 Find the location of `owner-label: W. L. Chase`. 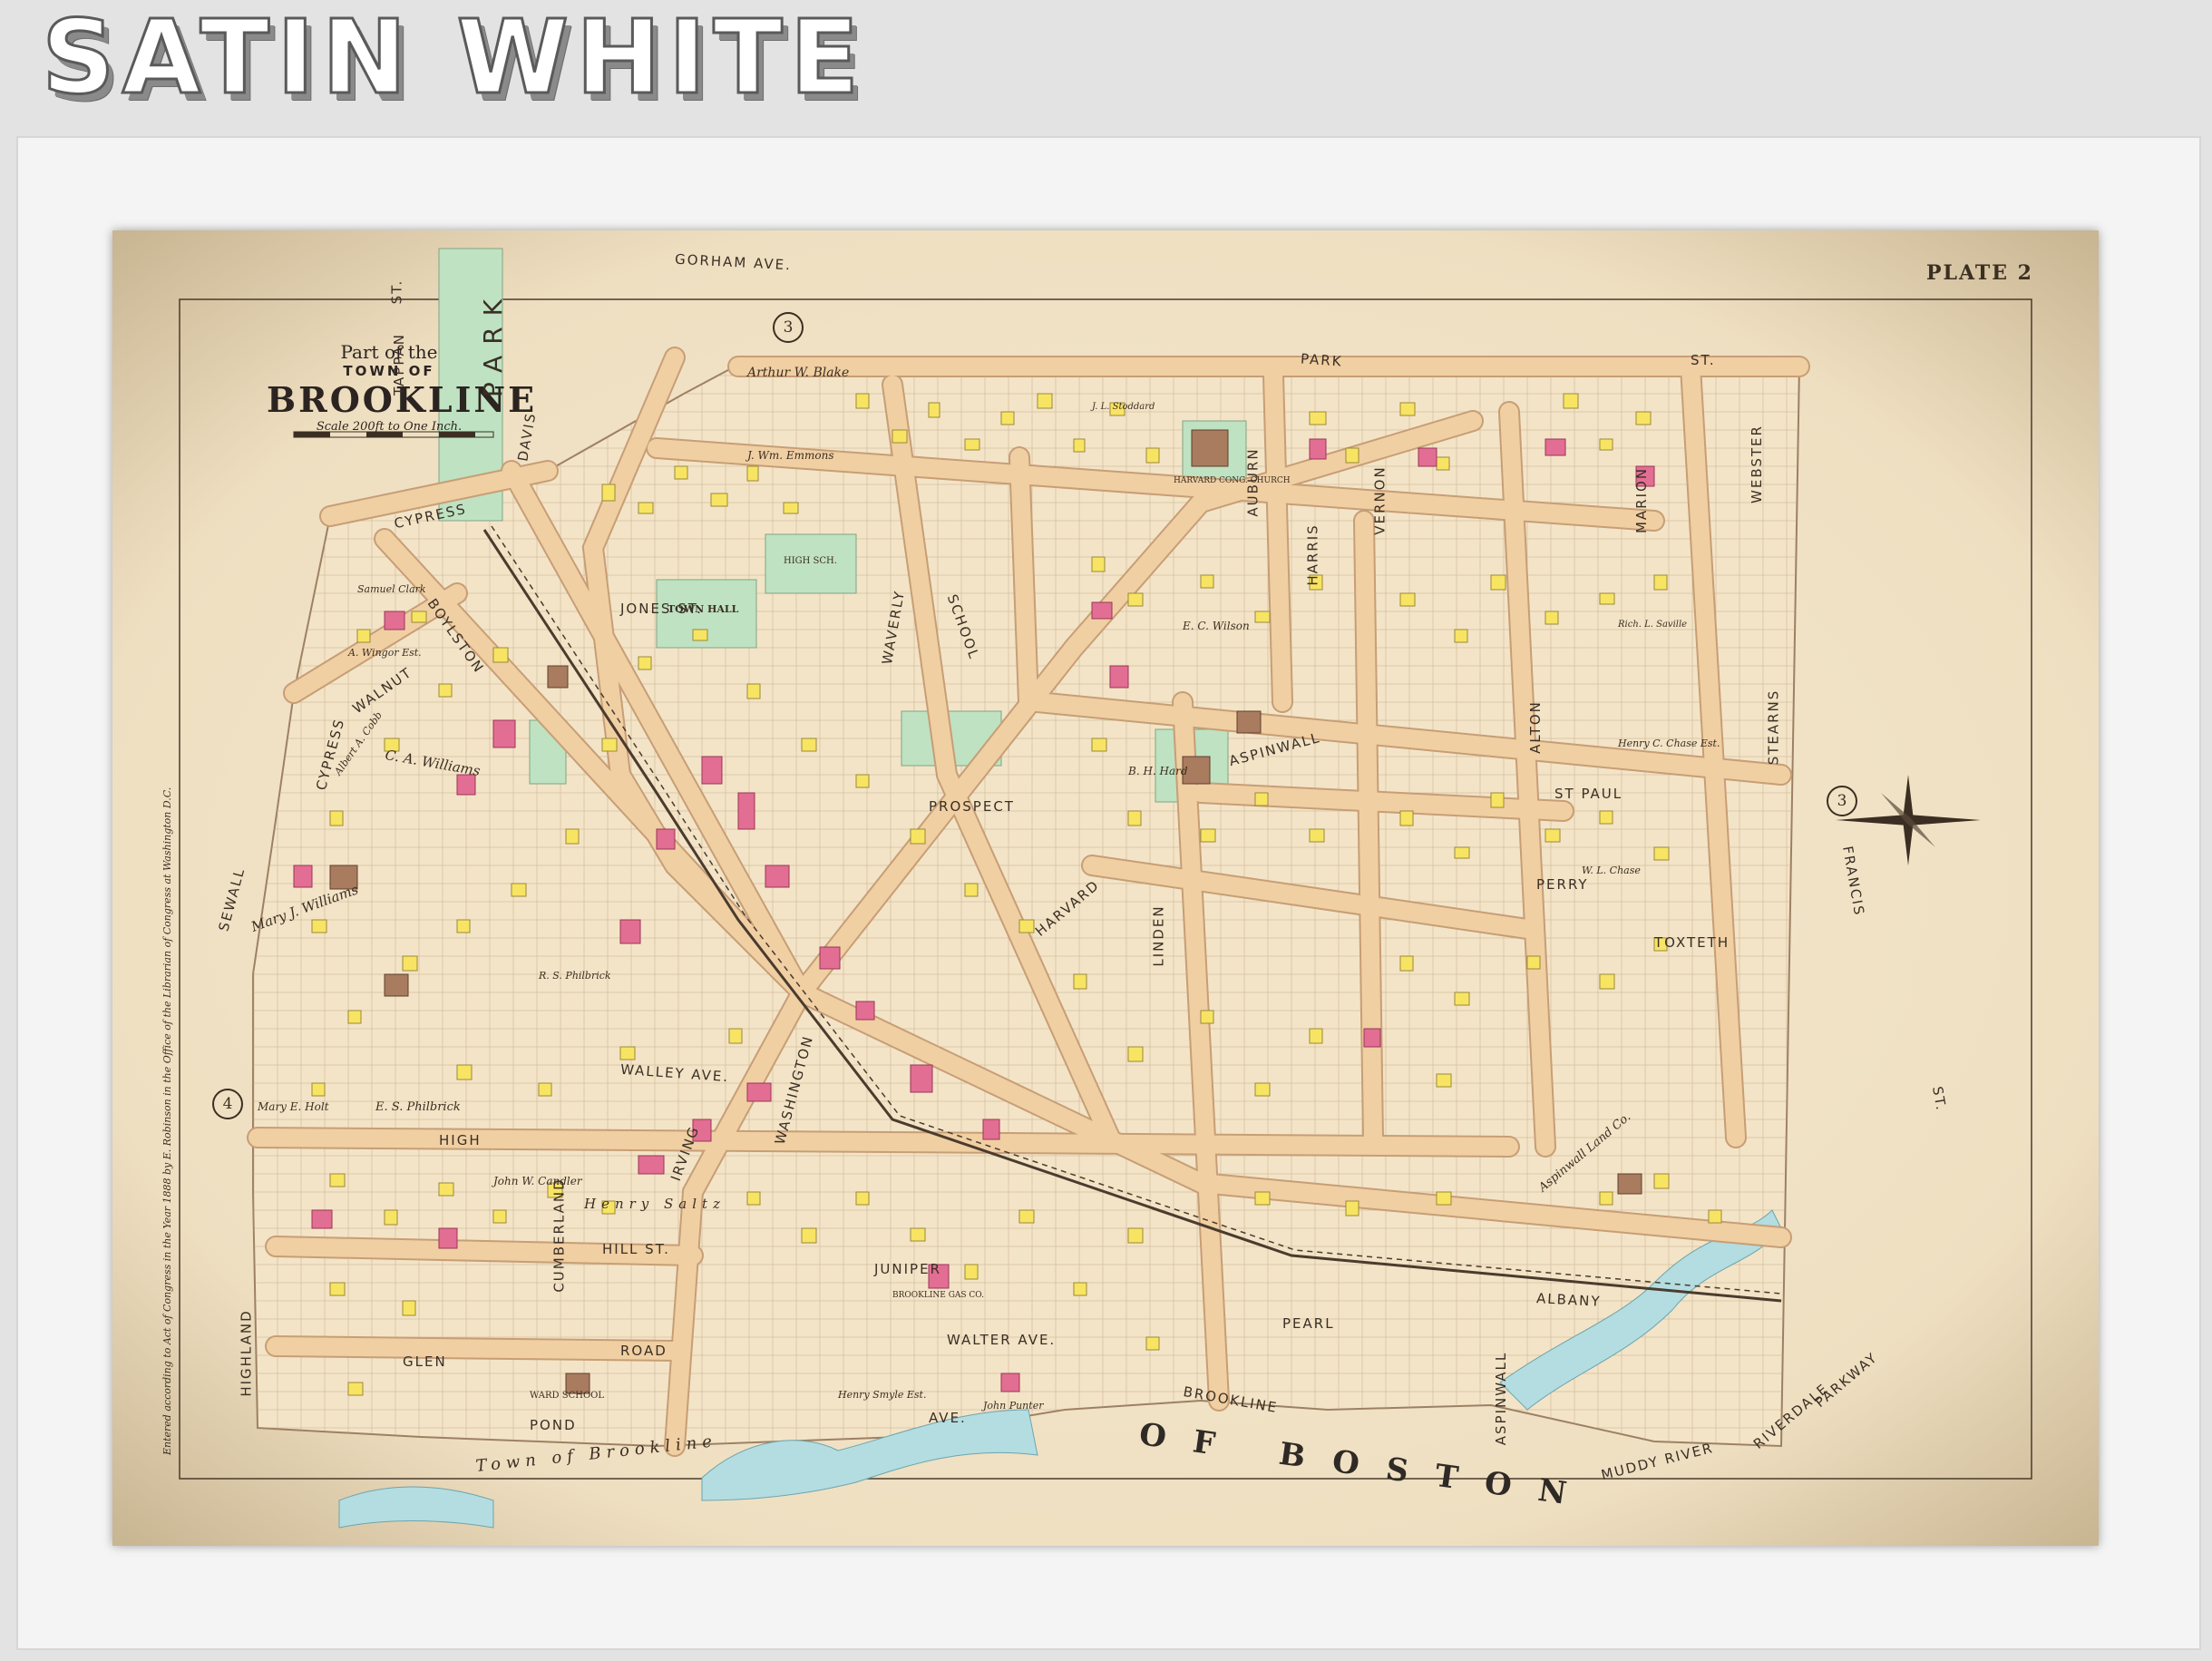

owner-label: W. L. Chase is located at coordinates (1612, 871).